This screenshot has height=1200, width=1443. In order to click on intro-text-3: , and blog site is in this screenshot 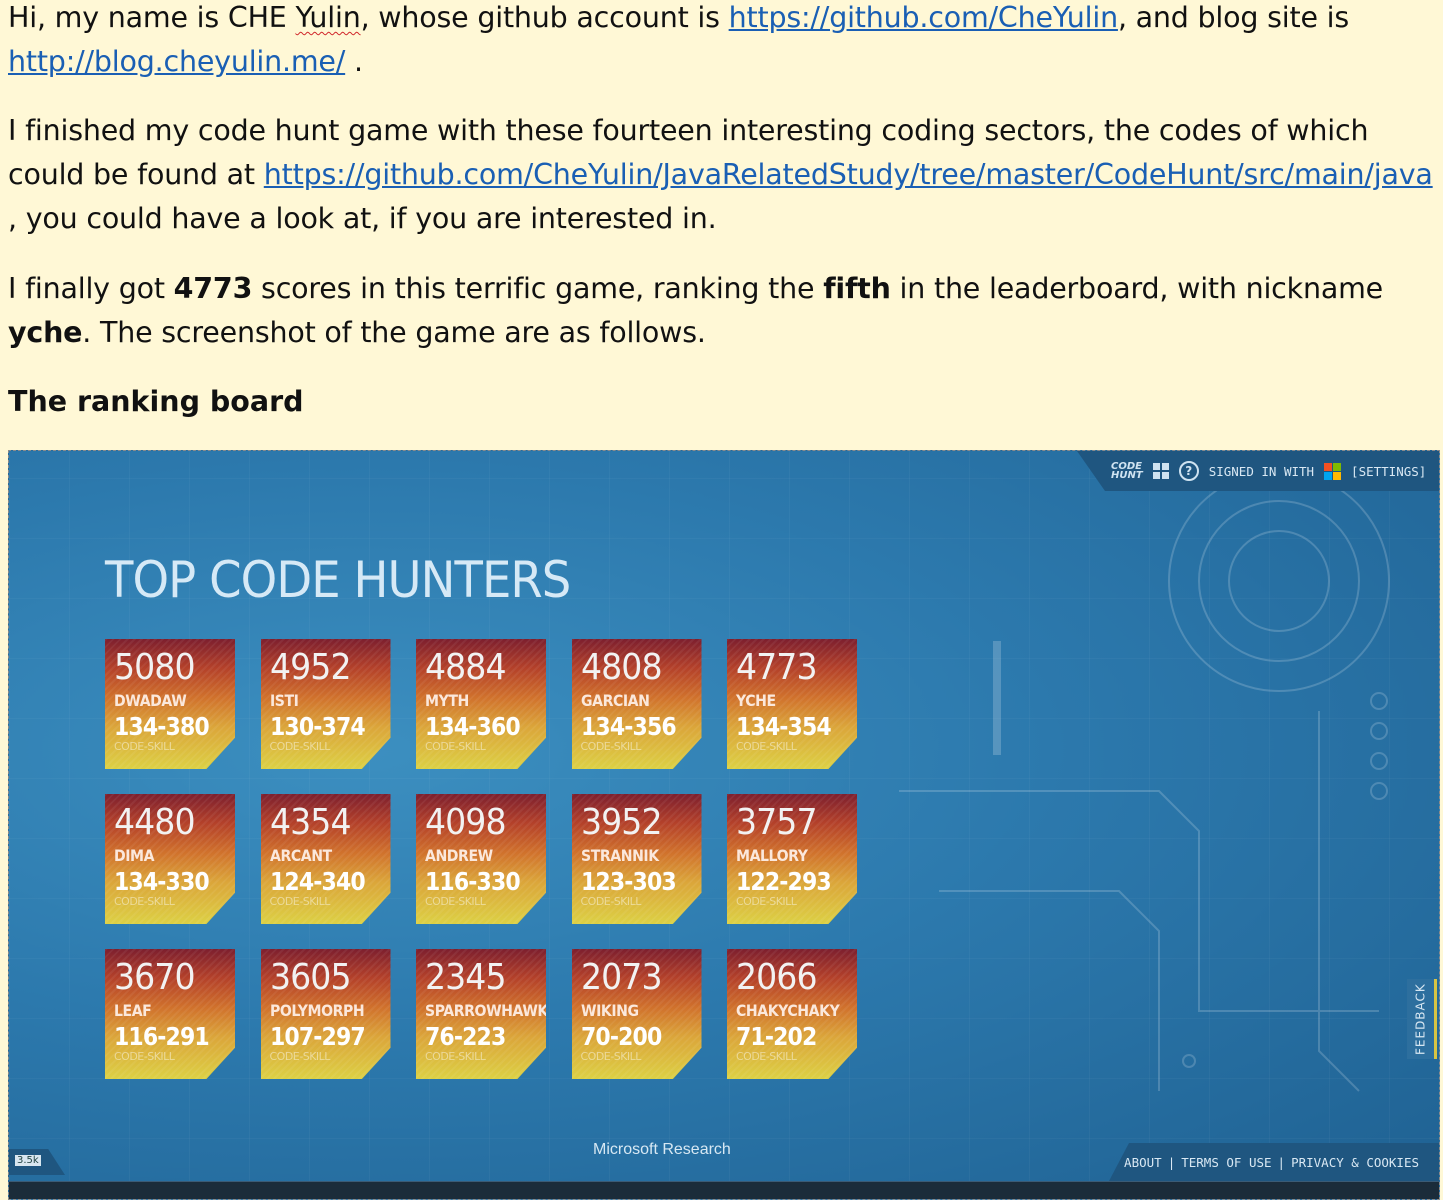, I will do `click(1233, 17)`.